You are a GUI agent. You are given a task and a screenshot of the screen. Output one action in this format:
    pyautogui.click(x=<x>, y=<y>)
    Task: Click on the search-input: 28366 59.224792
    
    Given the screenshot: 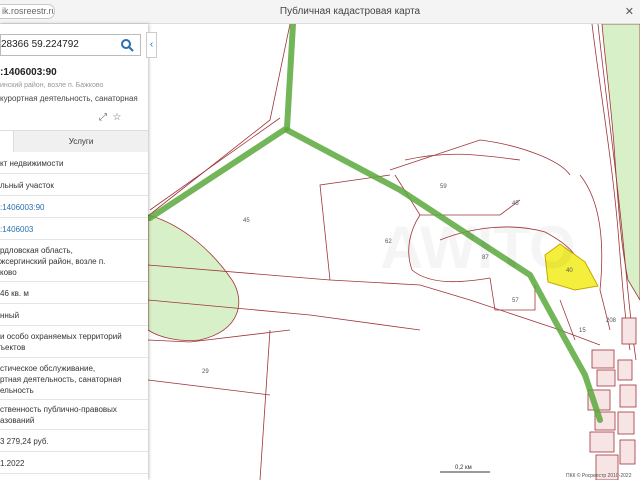 What is the action you would take?
    pyautogui.click(x=40, y=44)
    